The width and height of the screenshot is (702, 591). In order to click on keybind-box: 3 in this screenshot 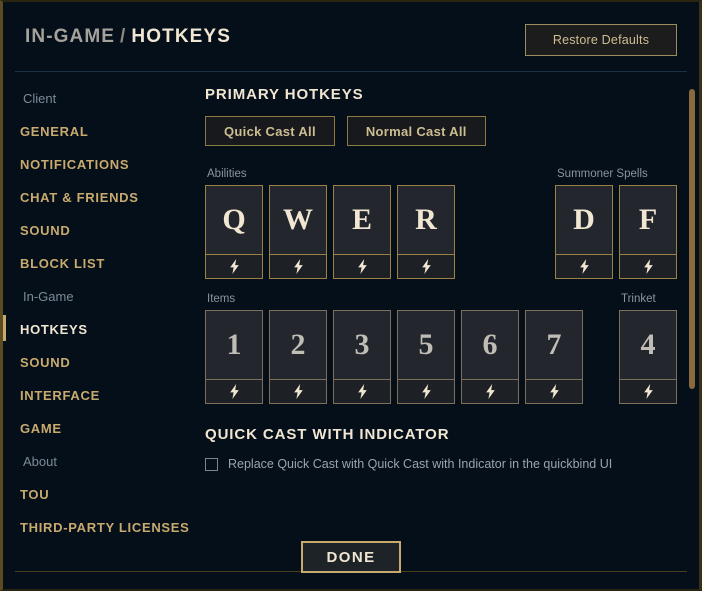, I will do `click(362, 357)`.